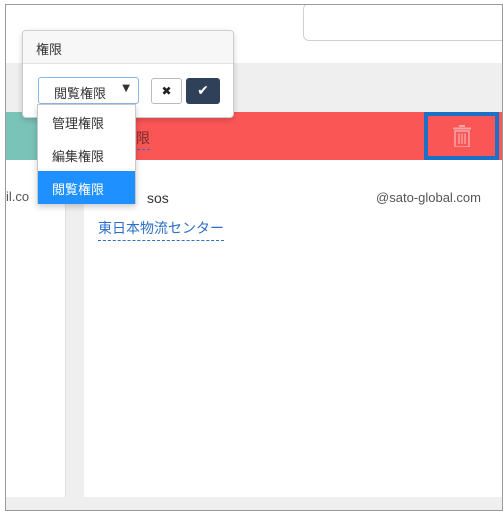 The image size is (504, 514). I want to click on check-icon: ✔, so click(203, 91).